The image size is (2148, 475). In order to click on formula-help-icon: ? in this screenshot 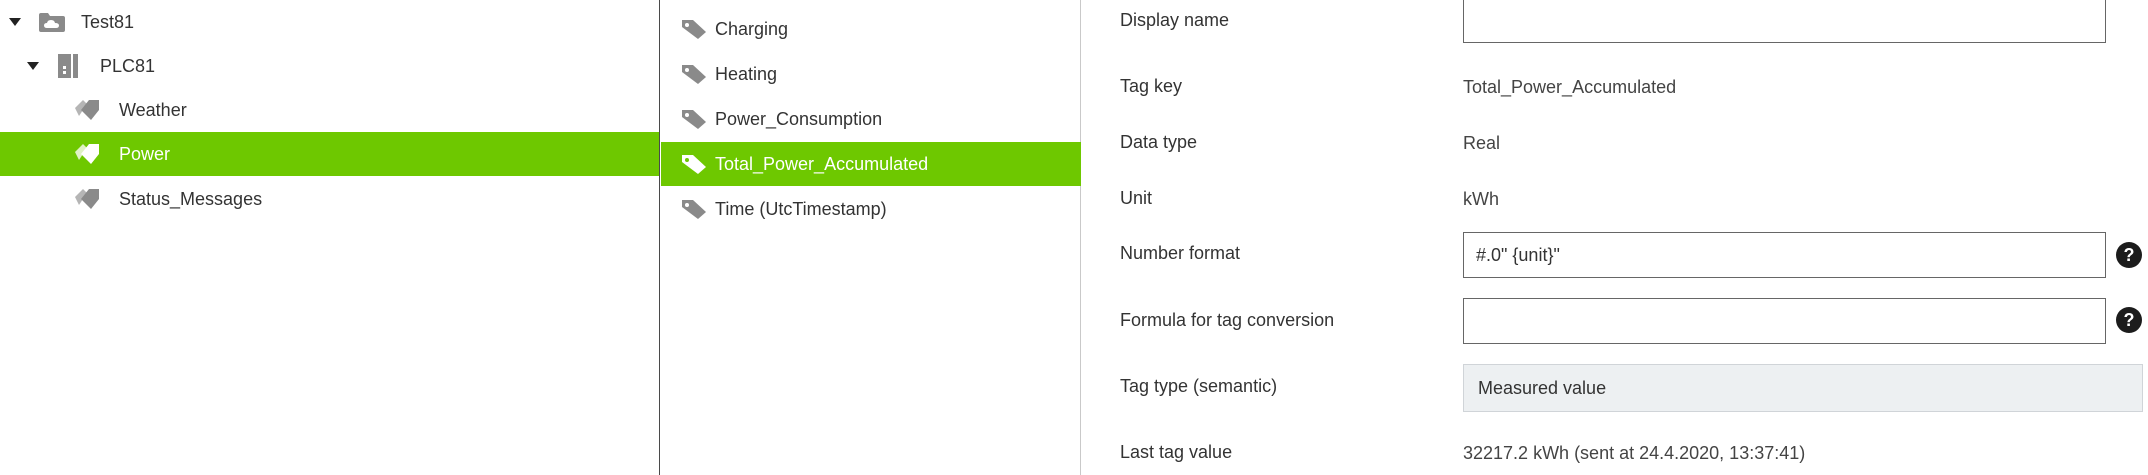, I will do `click(2129, 320)`.